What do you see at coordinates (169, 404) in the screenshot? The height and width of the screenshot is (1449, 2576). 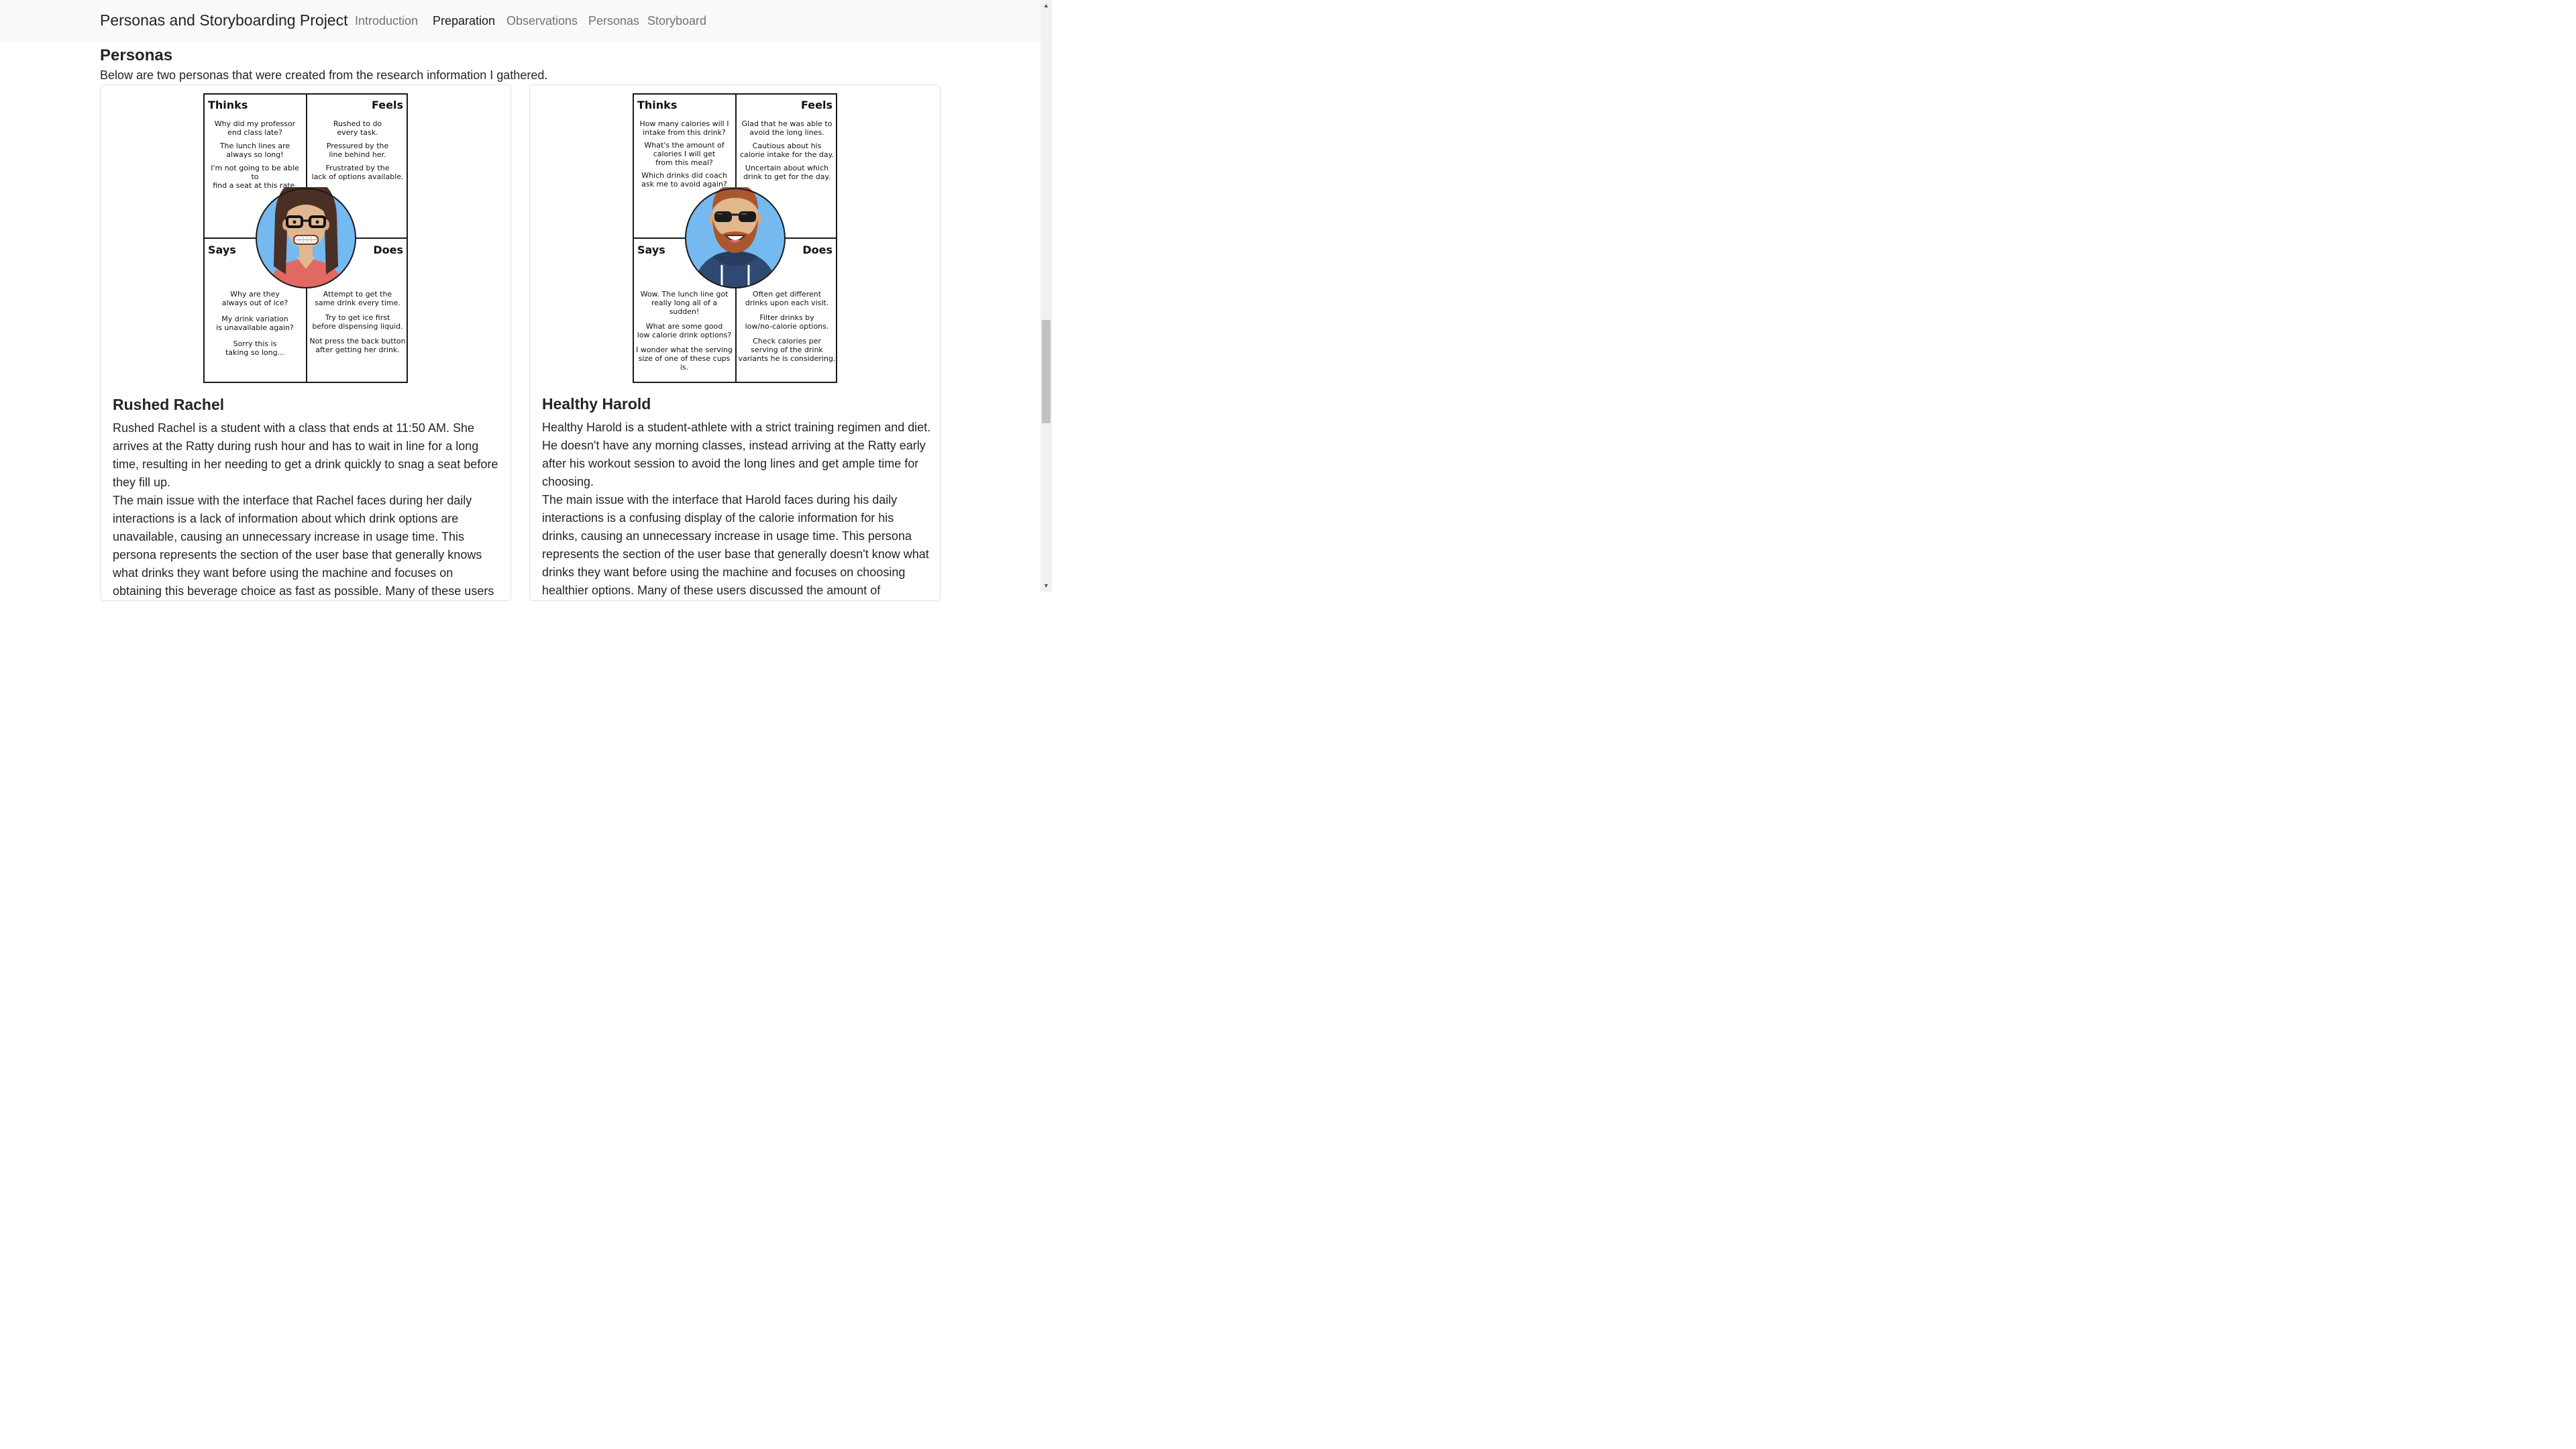 I see `persona-name: Rushed Rachel` at bounding box center [169, 404].